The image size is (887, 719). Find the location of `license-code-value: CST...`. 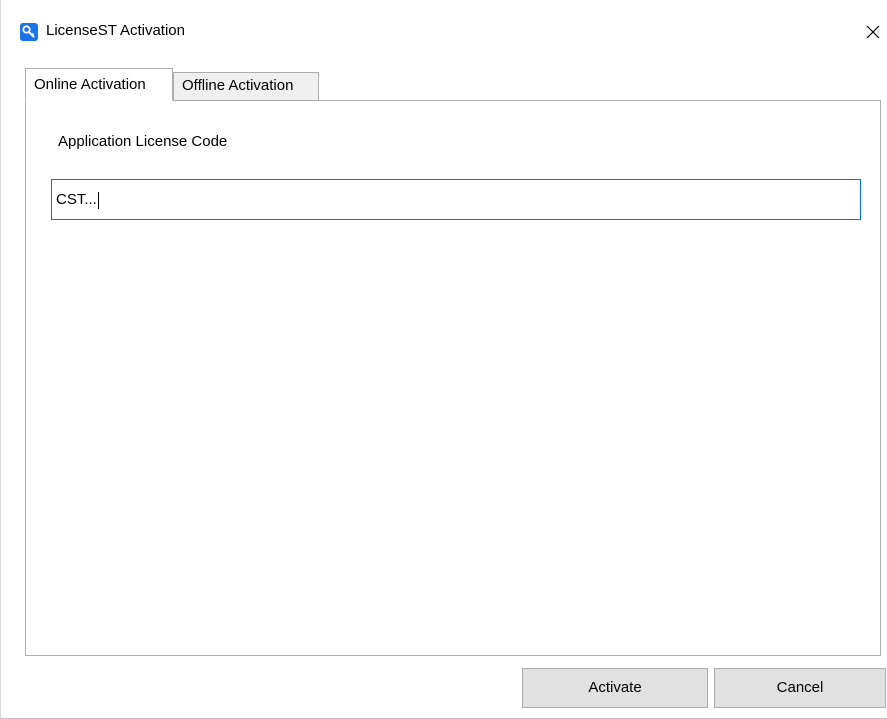

license-code-value: CST... is located at coordinates (76, 199).